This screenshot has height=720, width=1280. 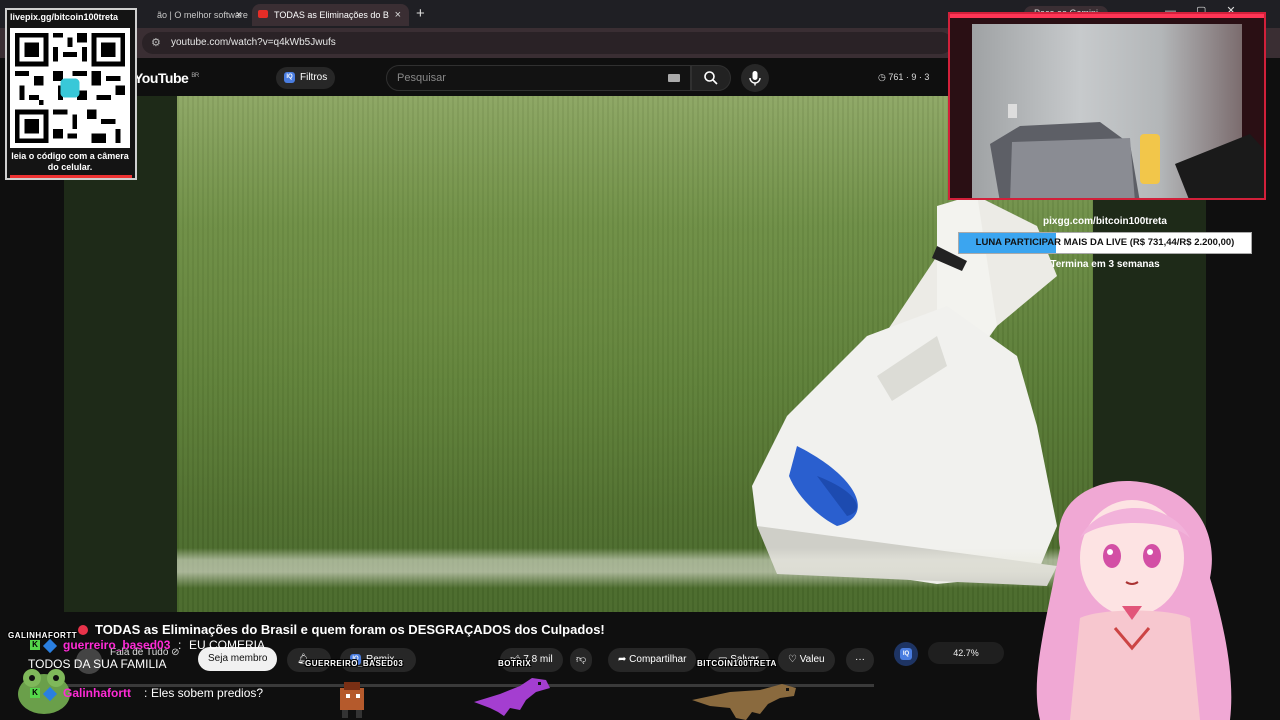 I want to click on vtuber-avatar, so click(x=1134, y=600).